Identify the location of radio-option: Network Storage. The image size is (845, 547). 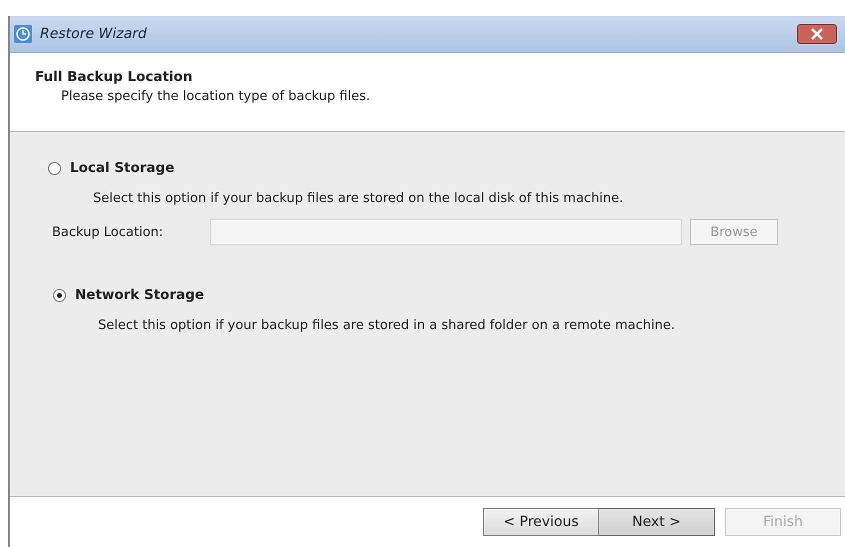
(449, 295).